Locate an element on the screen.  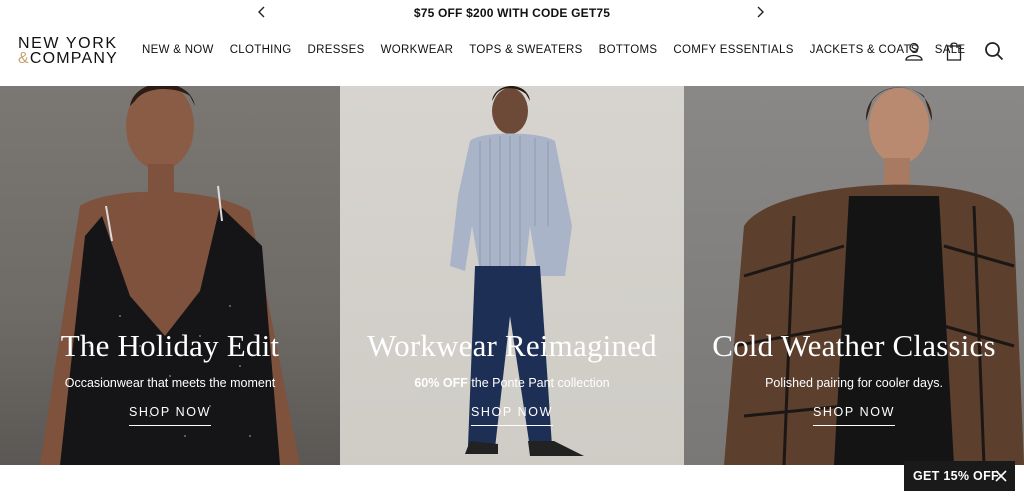
header-icons is located at coordinates (954, 51).